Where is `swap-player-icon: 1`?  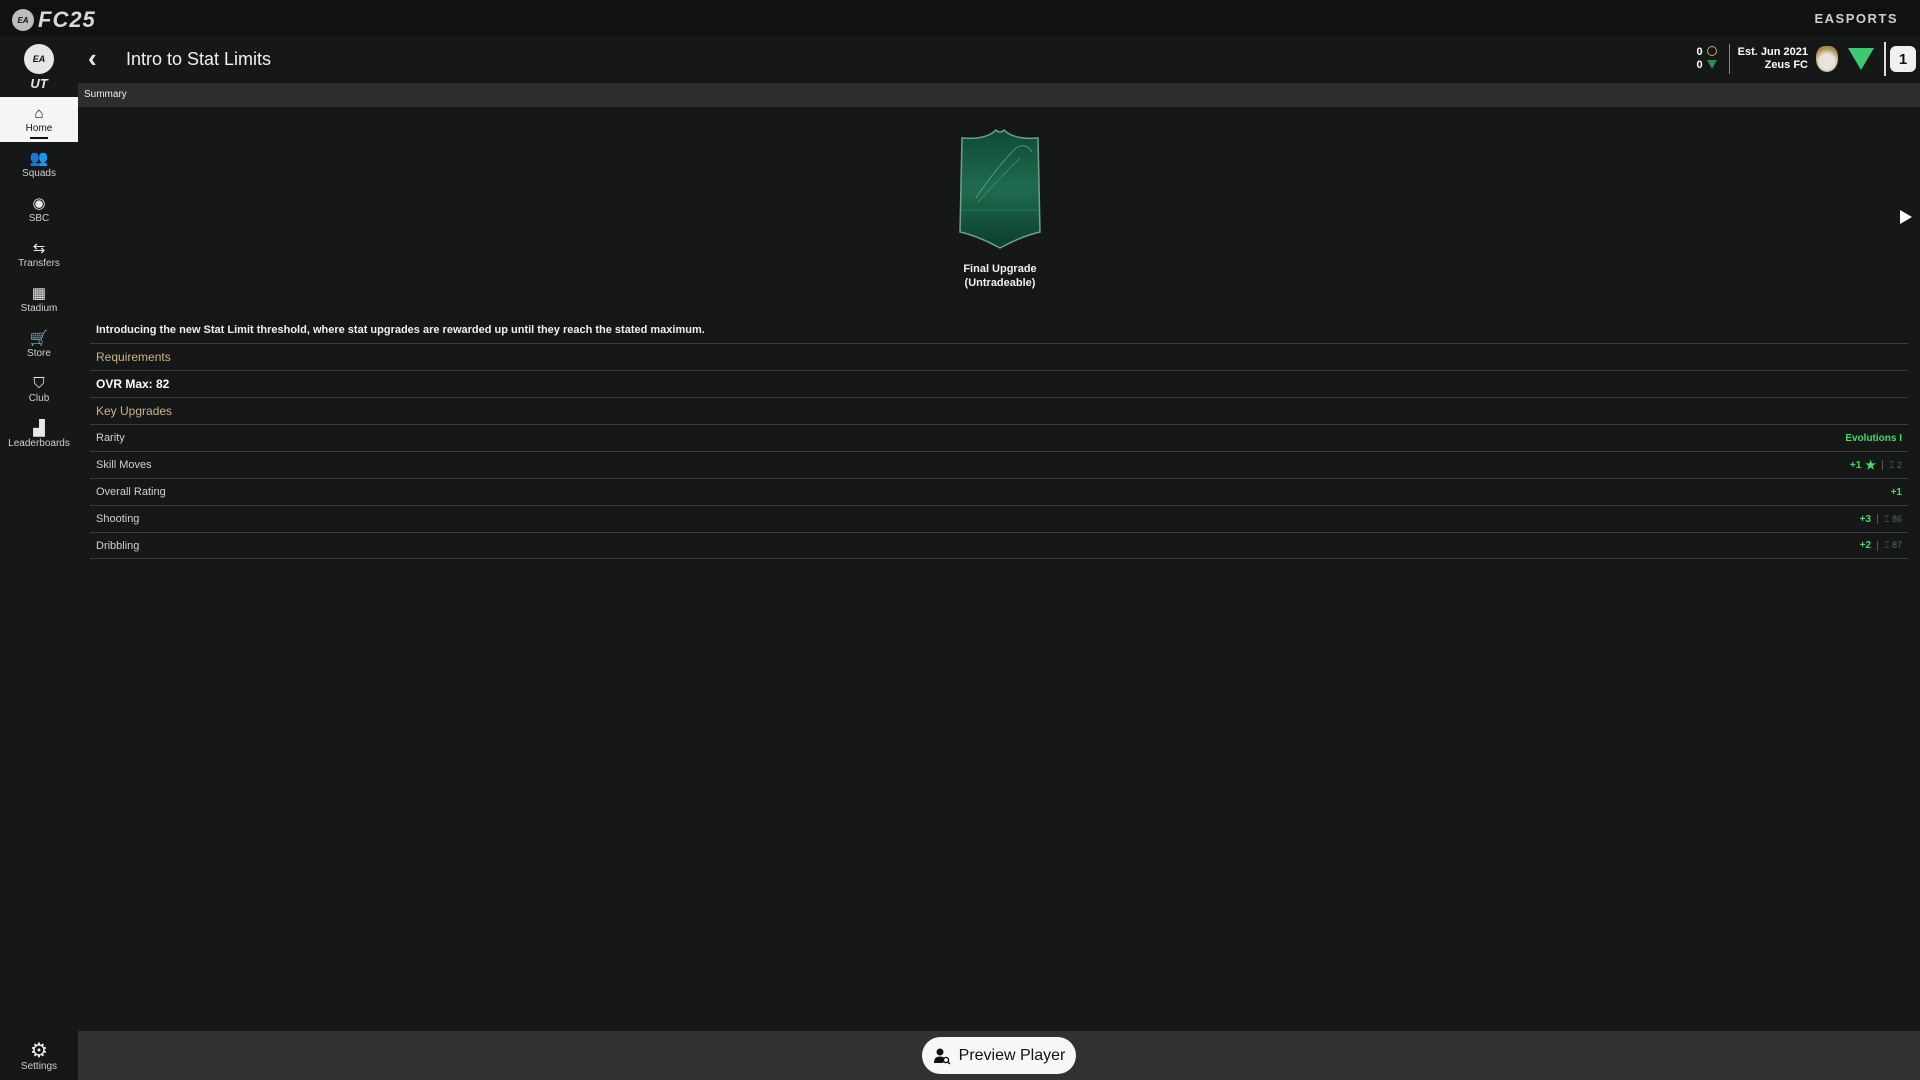 swap-player-icon: 1 is located at coordinates (1903, 59).